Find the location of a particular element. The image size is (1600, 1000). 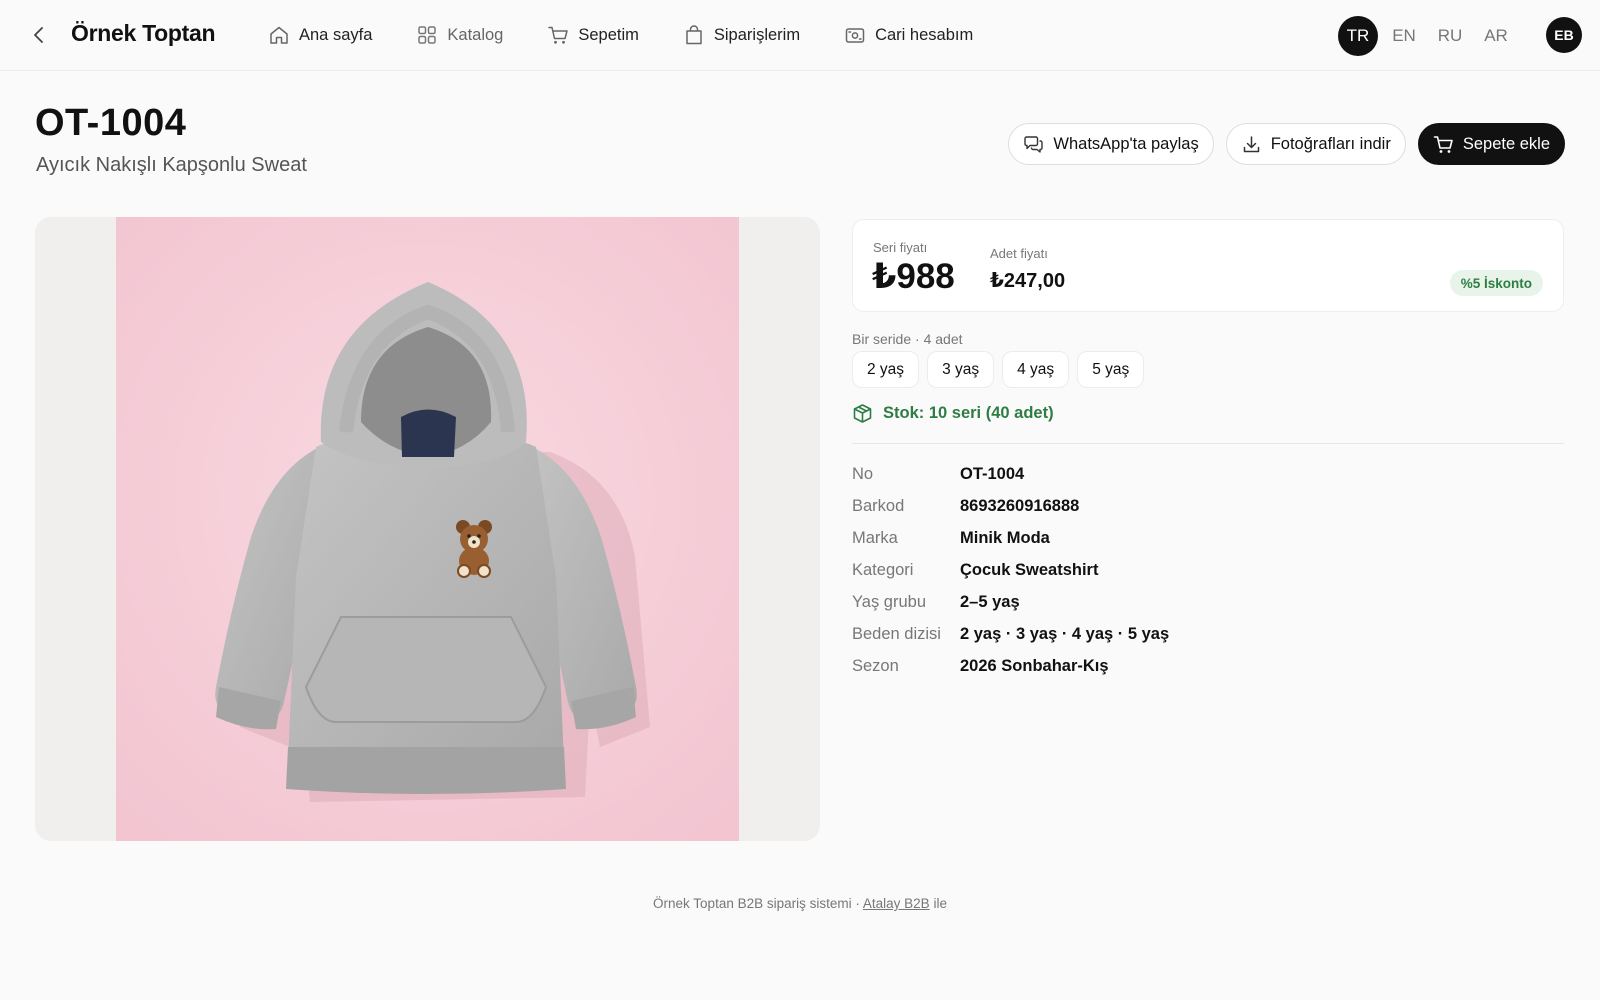

whatsapp-share-label: WhatsApp'ta paylaş is located at coordinates (1126, 143).